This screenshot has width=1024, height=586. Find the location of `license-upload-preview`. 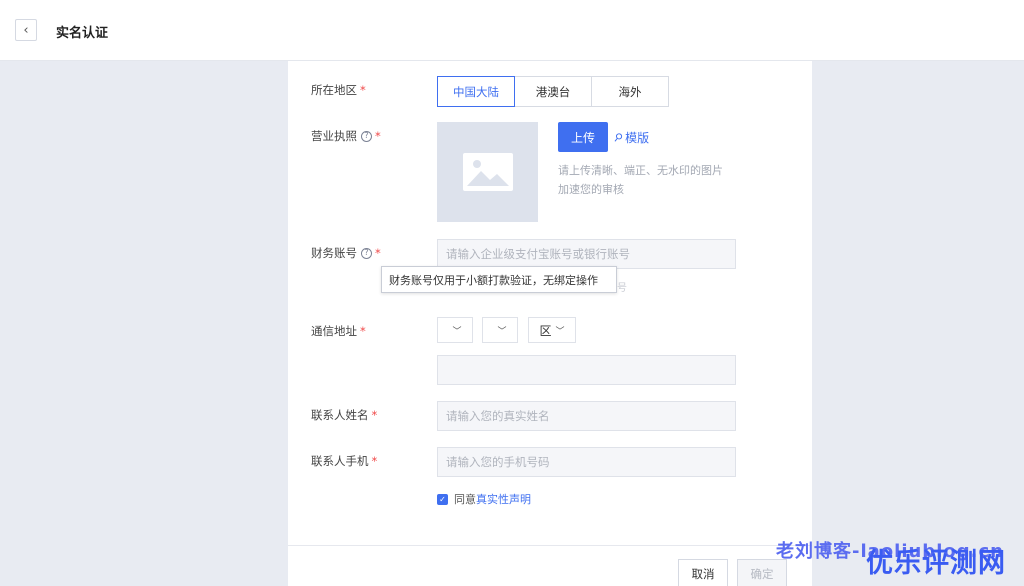

license-upload-preview is located at coordinates (487, 172).